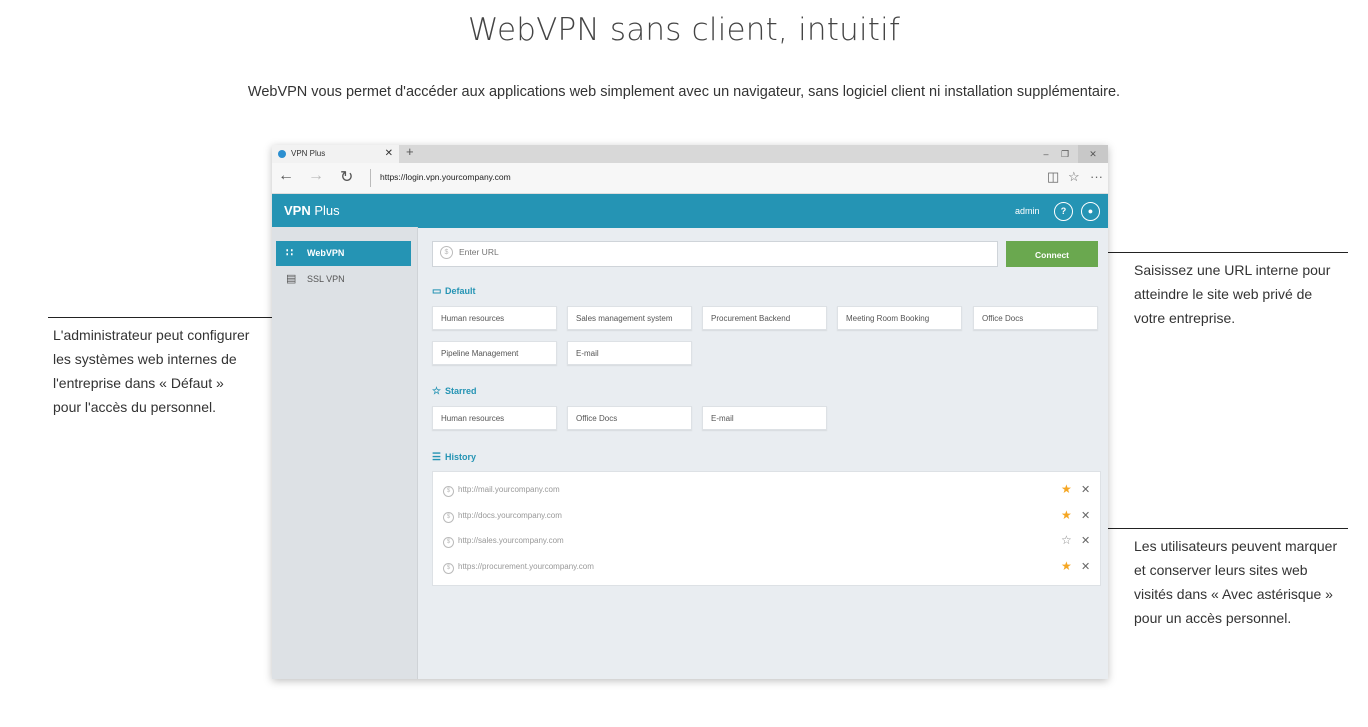 The image size is (1368, 727). I want to click on history-section-title: ☰ History, so click(454, 457).